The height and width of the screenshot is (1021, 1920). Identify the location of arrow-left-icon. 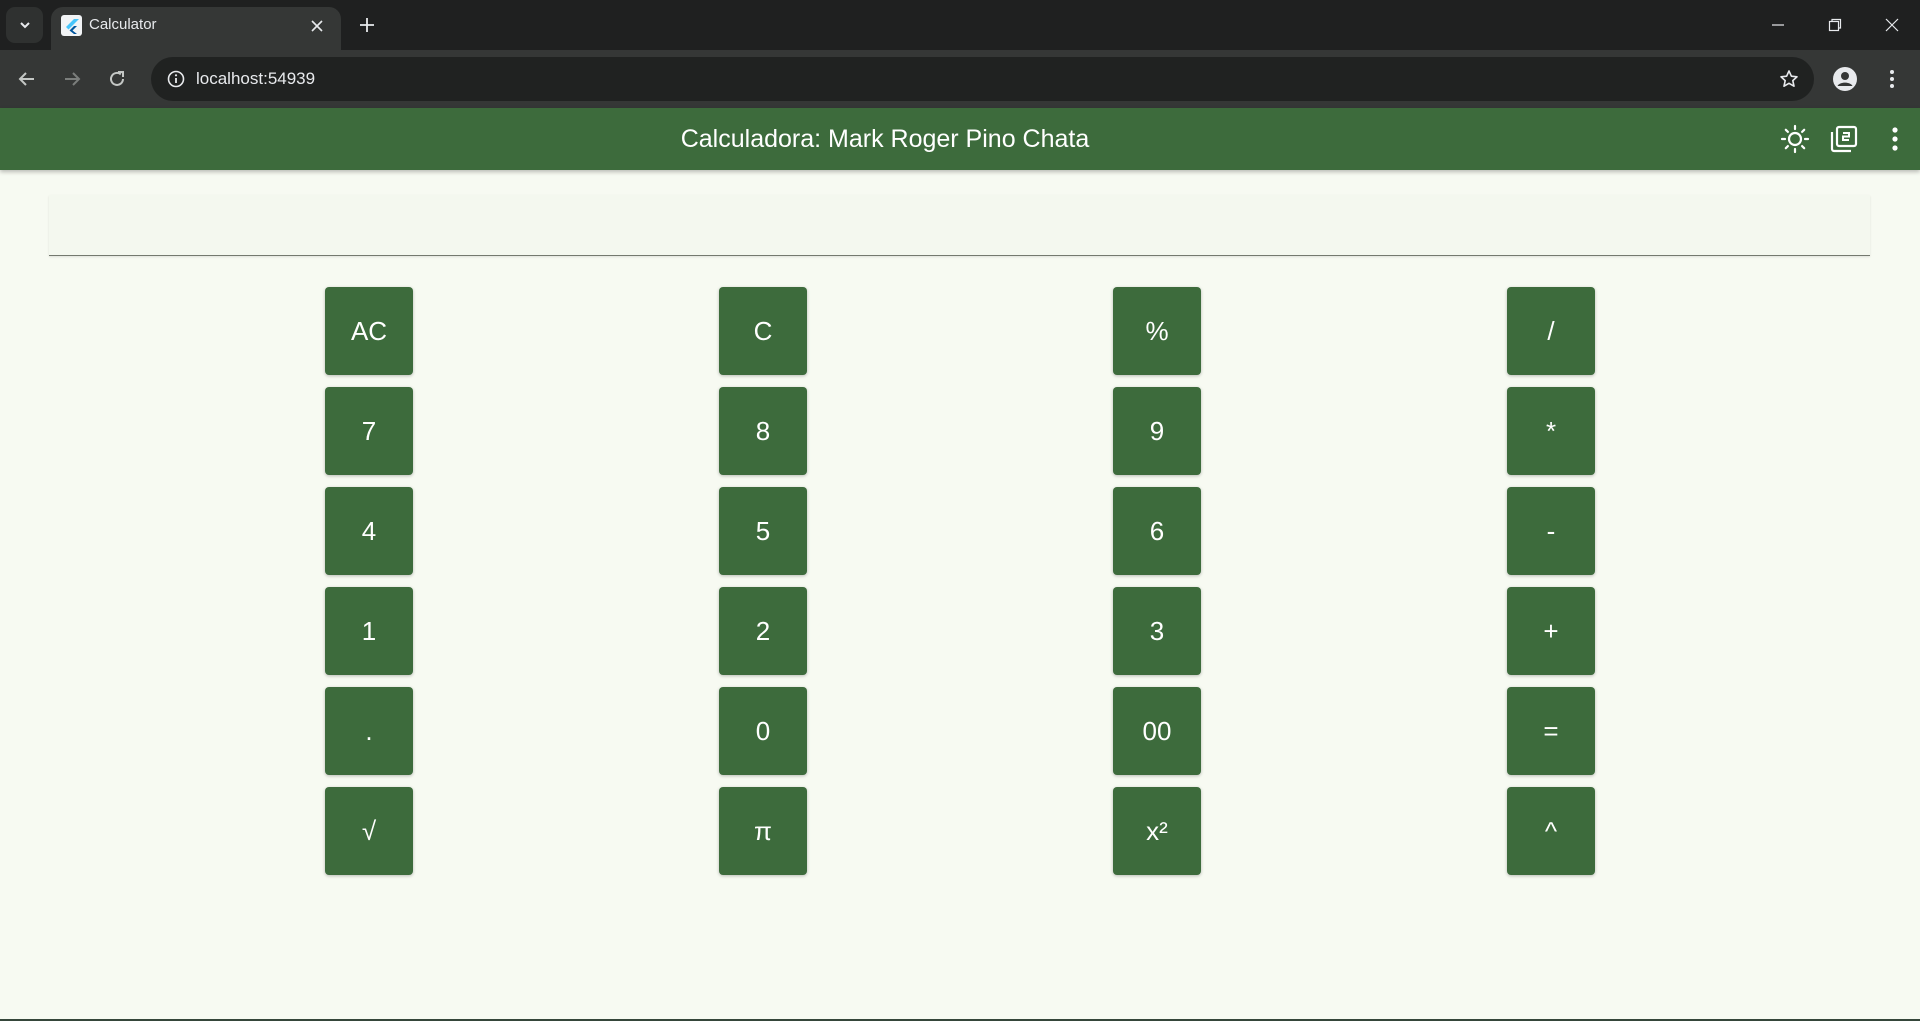
(26, 79).